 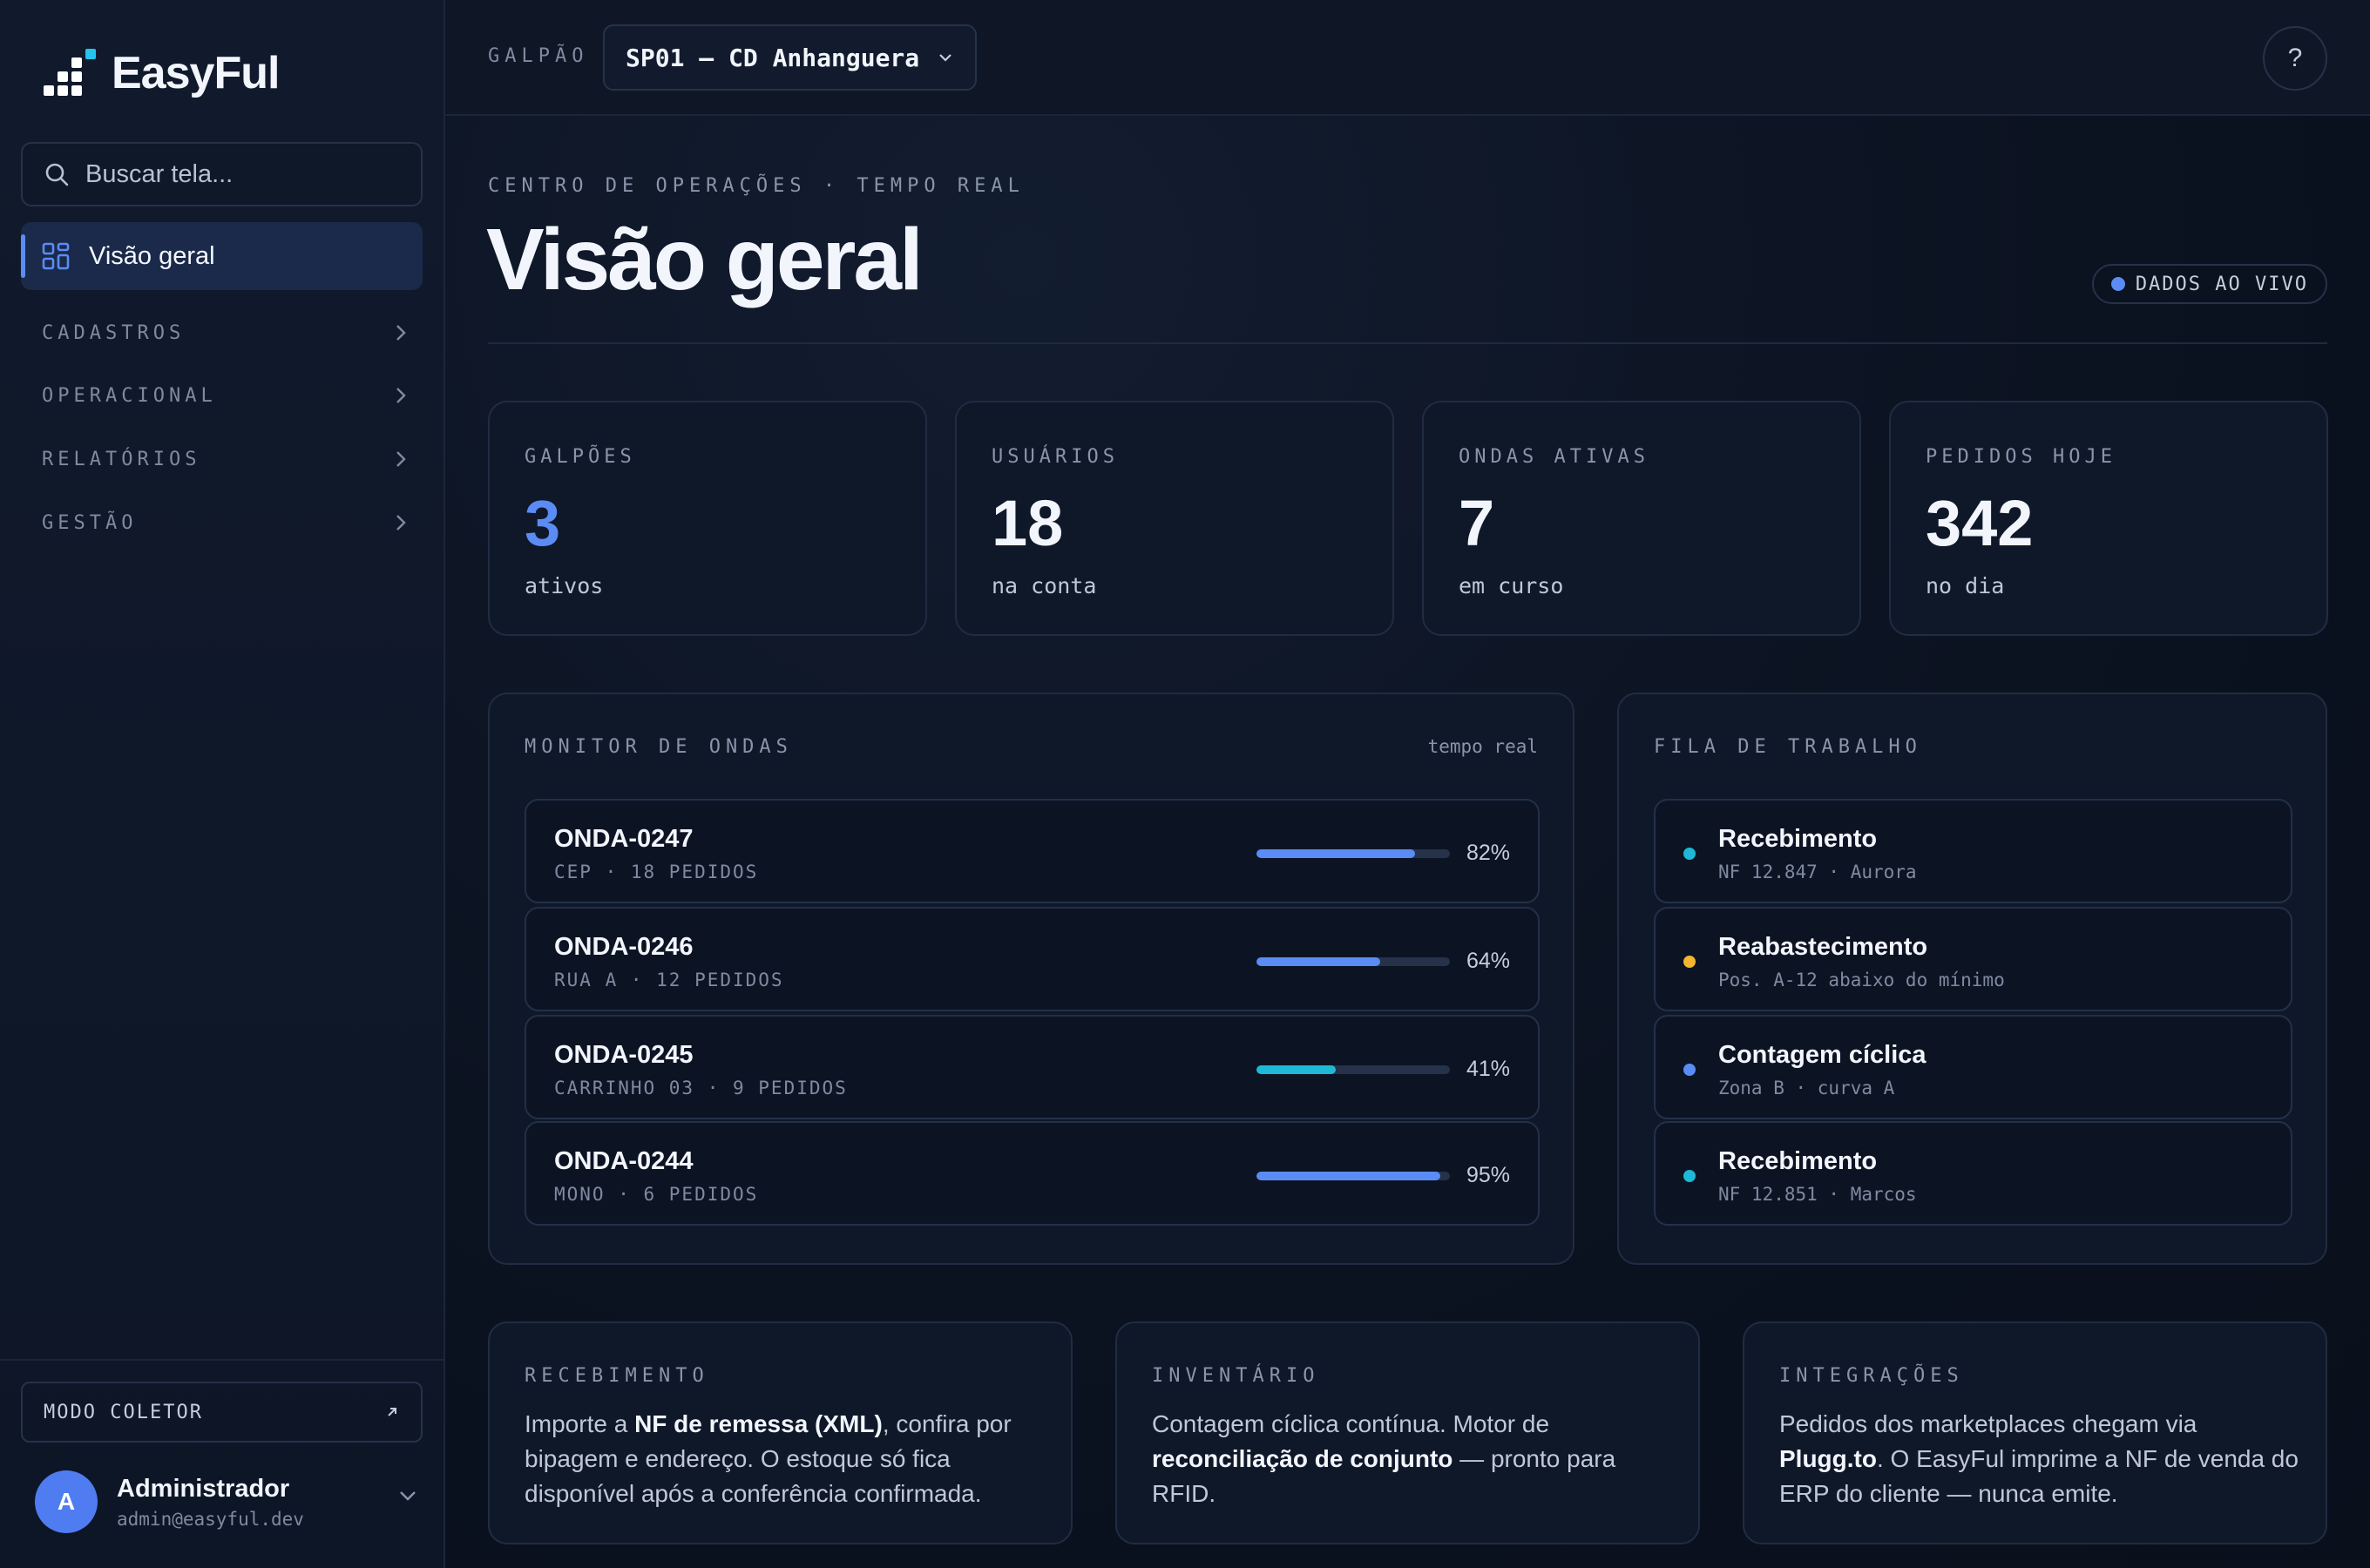 What do you see at coordinates (1973, 1173) in the screenshot?
I see `queue-item: Recebimento NF 12.851 · Marcos` at bounding box center [1973, 1173].